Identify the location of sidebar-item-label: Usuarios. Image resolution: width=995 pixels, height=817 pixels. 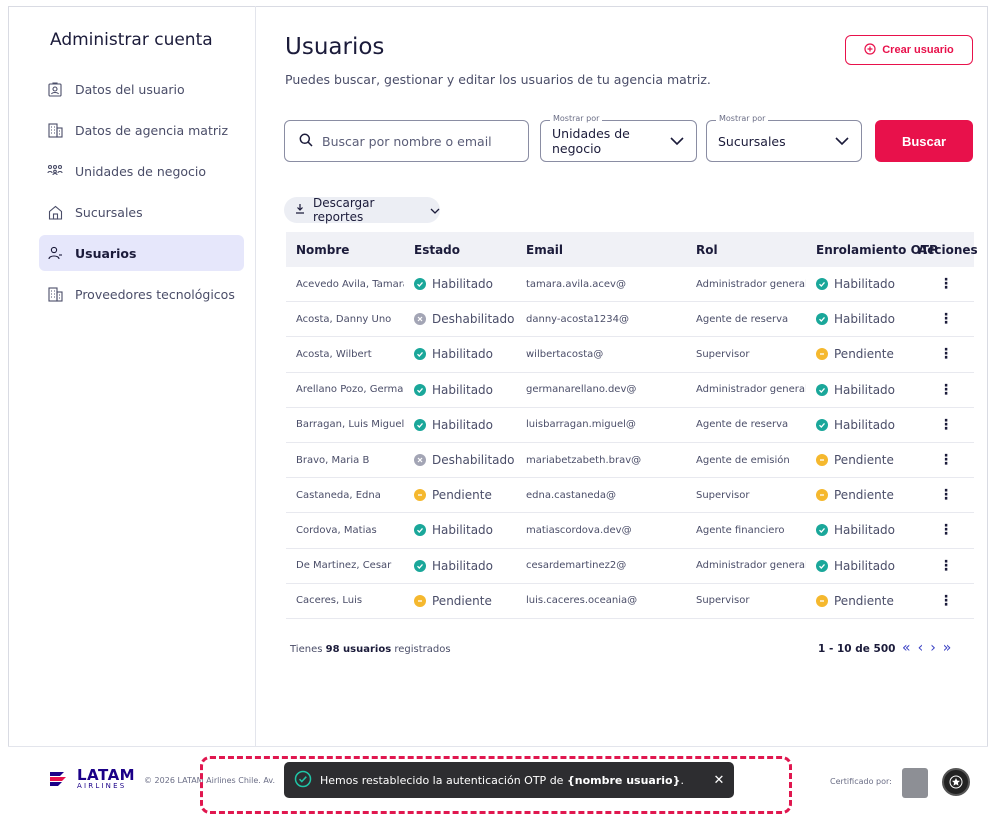
(106, 253).